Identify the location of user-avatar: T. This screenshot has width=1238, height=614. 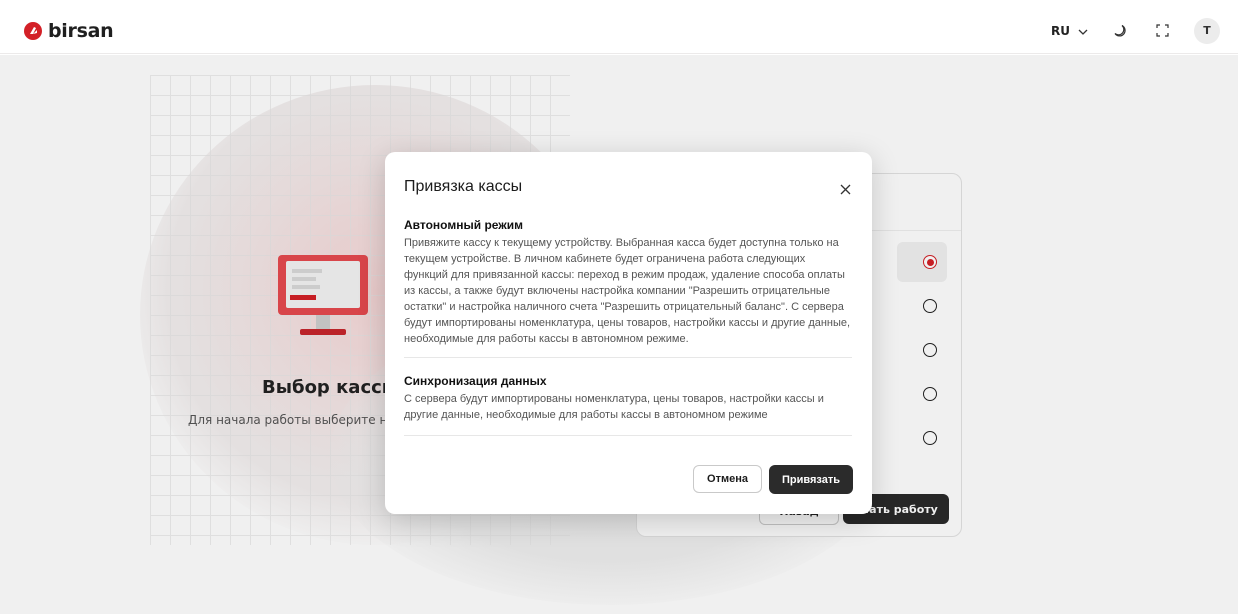
(1207, 30).